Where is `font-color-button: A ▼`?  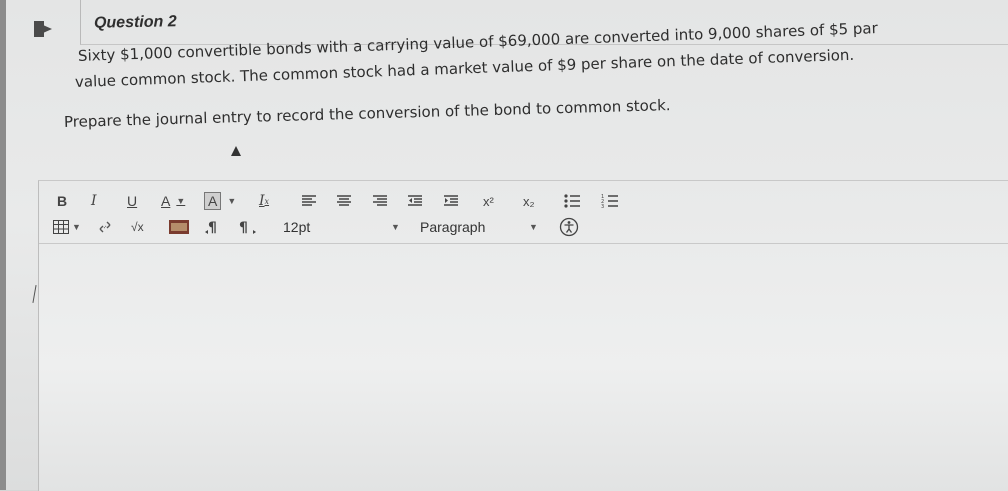
font-color-button: A ▼ is located at coordinates (173, 201).